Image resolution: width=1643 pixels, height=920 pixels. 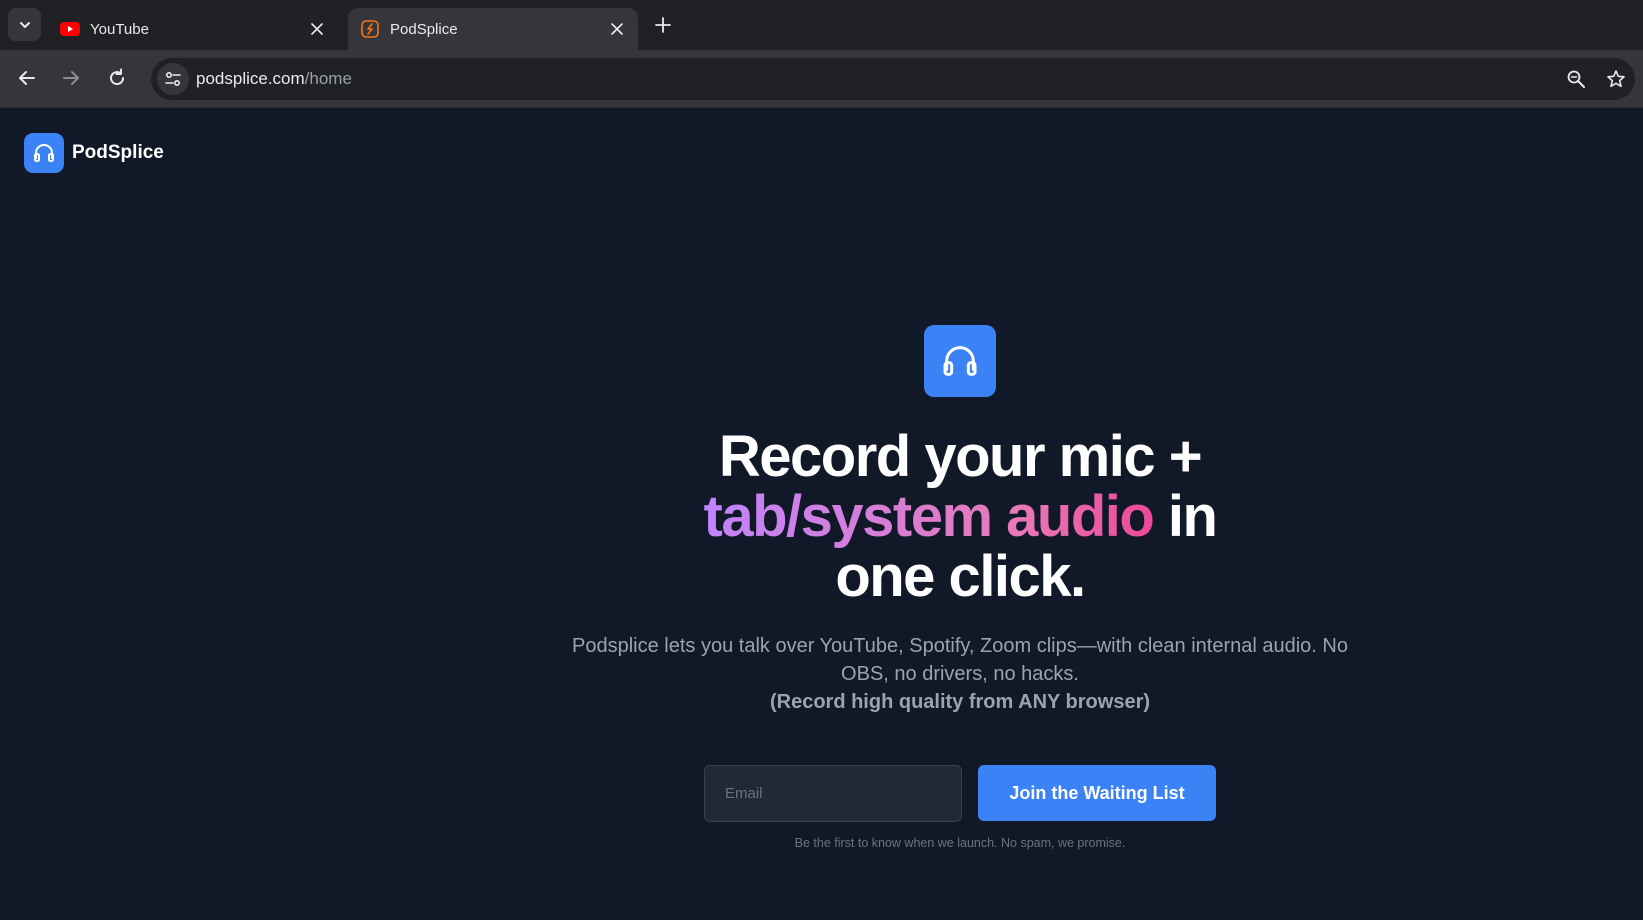 What do you see at coordinates (833, 793) in the screenshot?
I see `email-field` at bounding box center [833, 793].